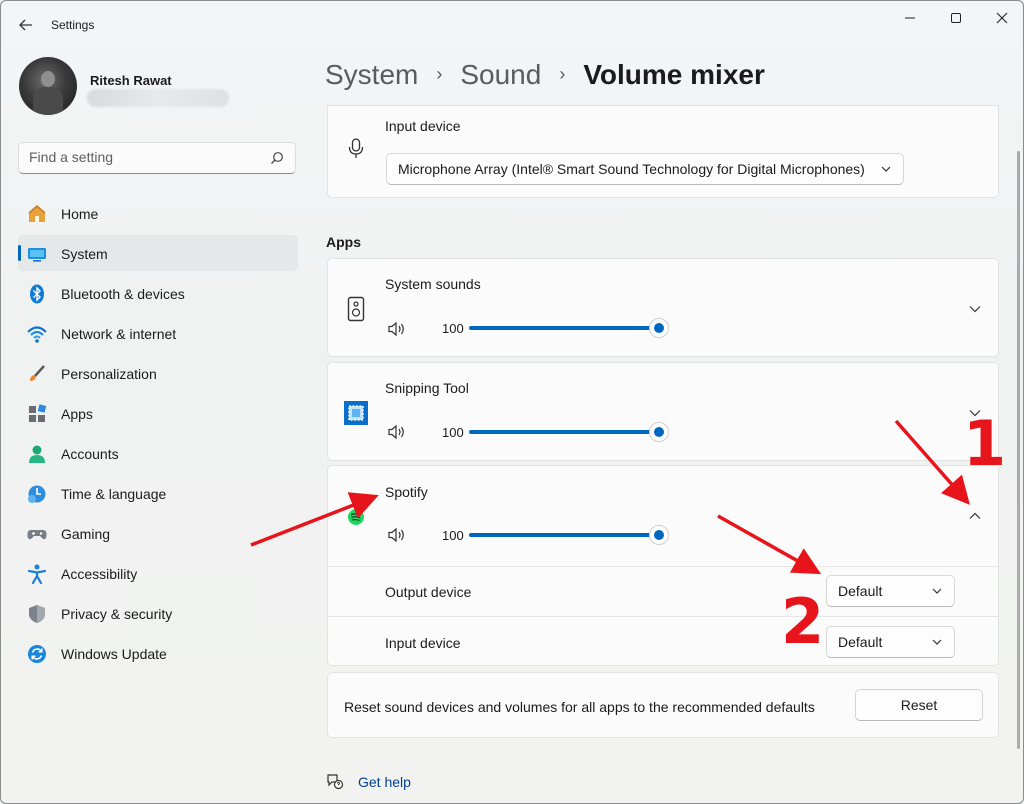  What do you see at coordinates (356, 309) in the screenshot?
I see `speaker-device-icon` at bounding box center [356, 309].